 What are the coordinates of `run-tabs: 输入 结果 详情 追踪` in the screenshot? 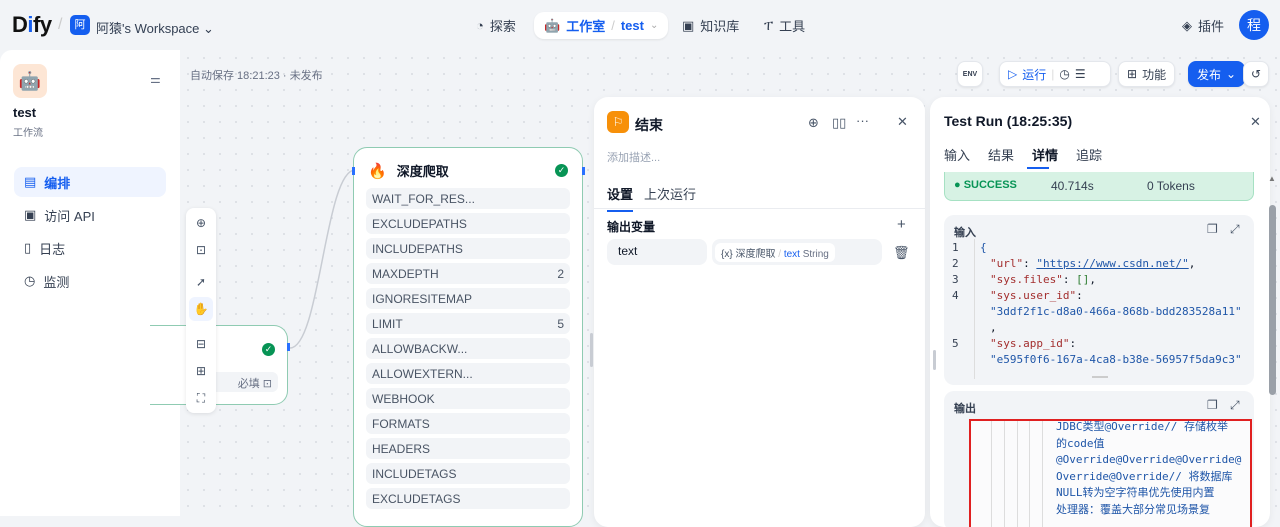 It's located at (1032, 154).